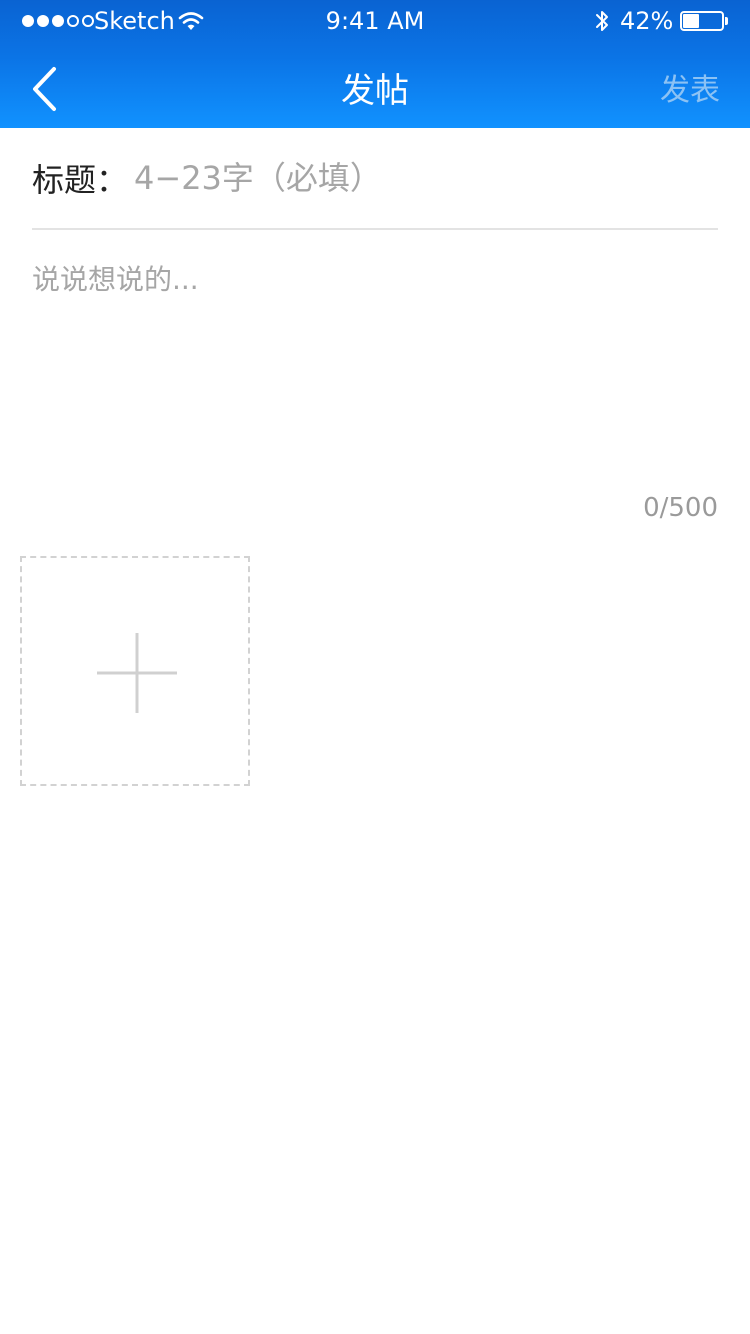 The width and height of the screenshot is (750, 1334). Describe the element at coordinates (690, 91) in the screenshot. I see `publish-button: 发表` at that location.